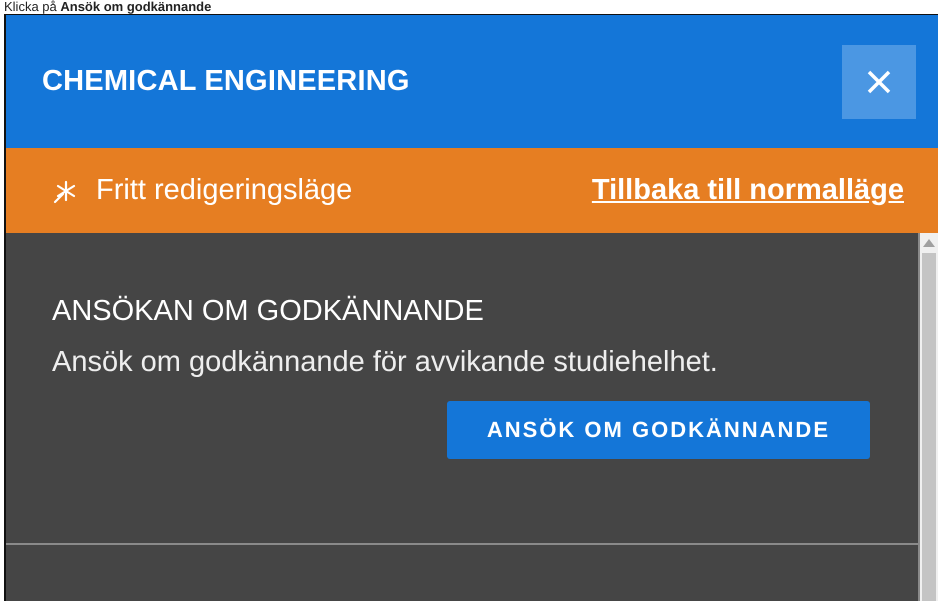 This screenshot has width=938, height=601. Describe the element at coordinates (929, 243) in the screenshot. I see `scroll-up-icon` at that location.